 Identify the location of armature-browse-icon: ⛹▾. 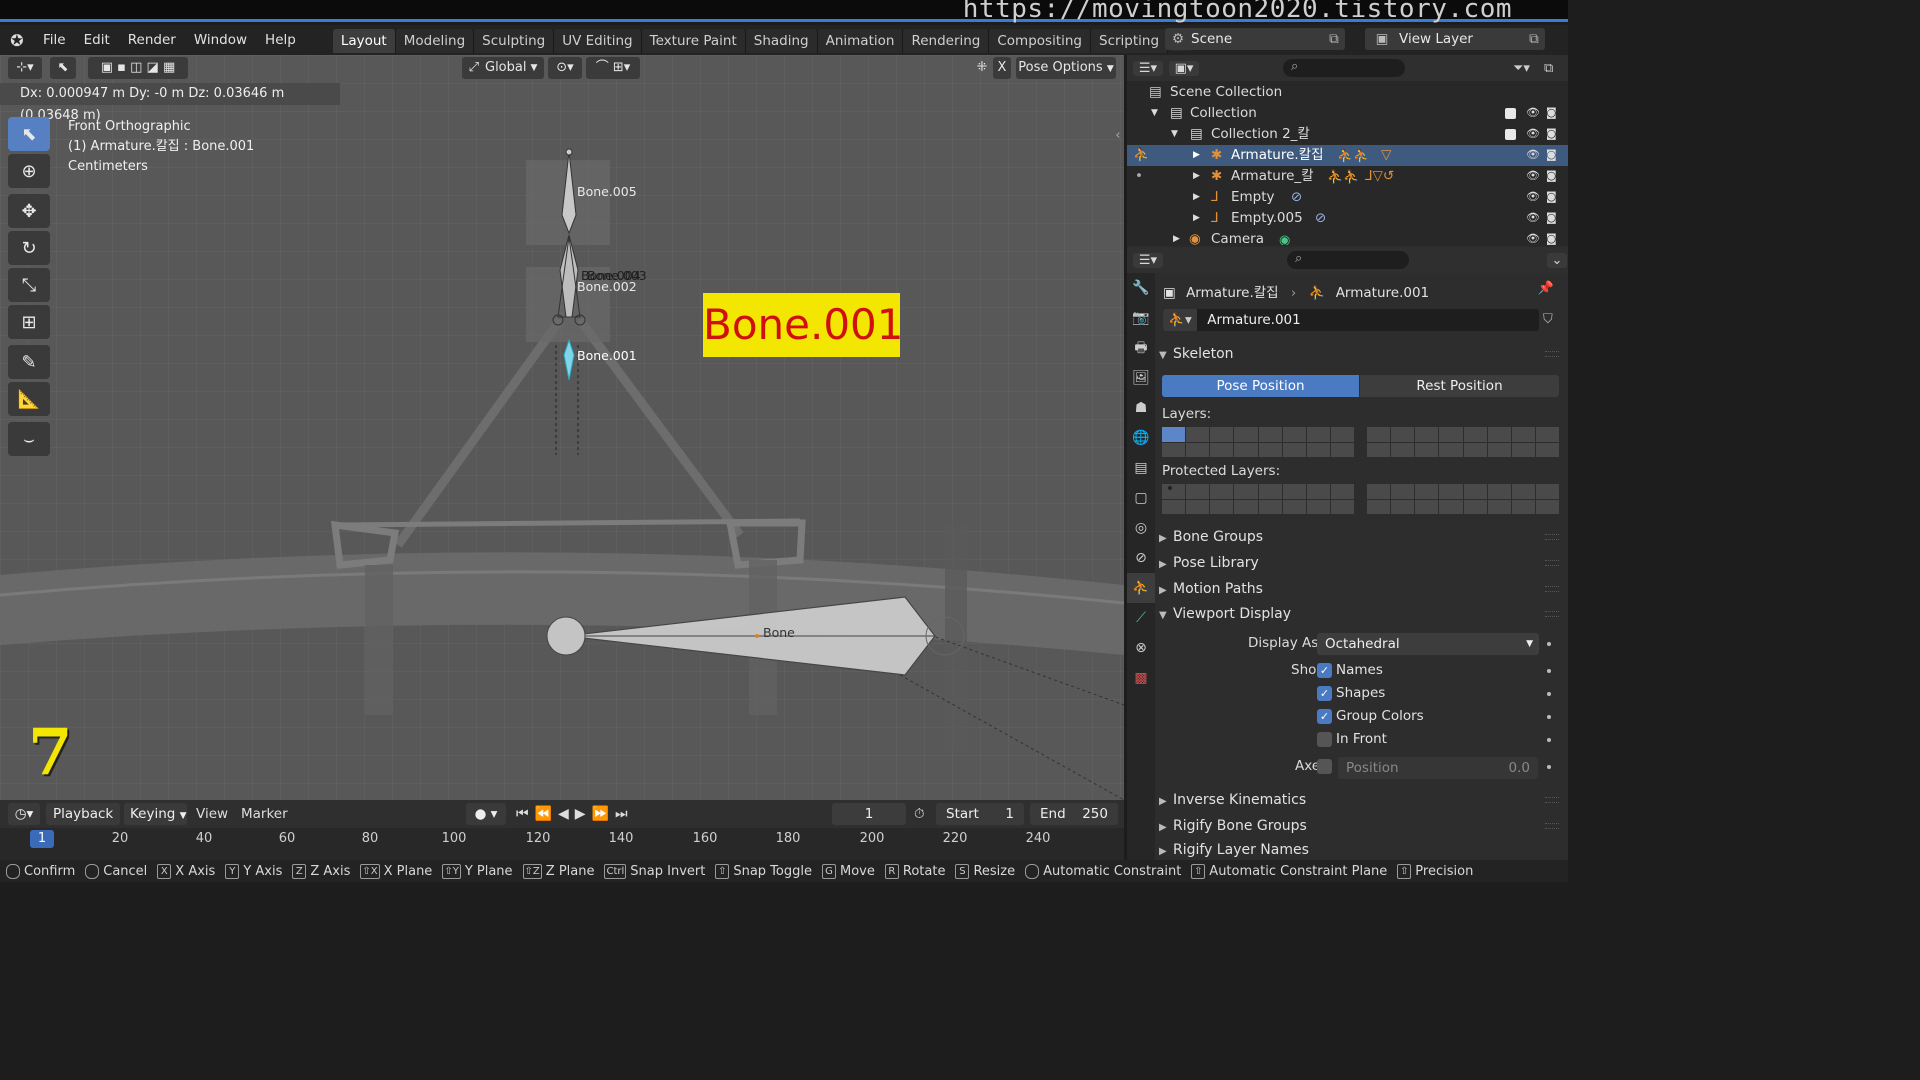
(1180, 320).